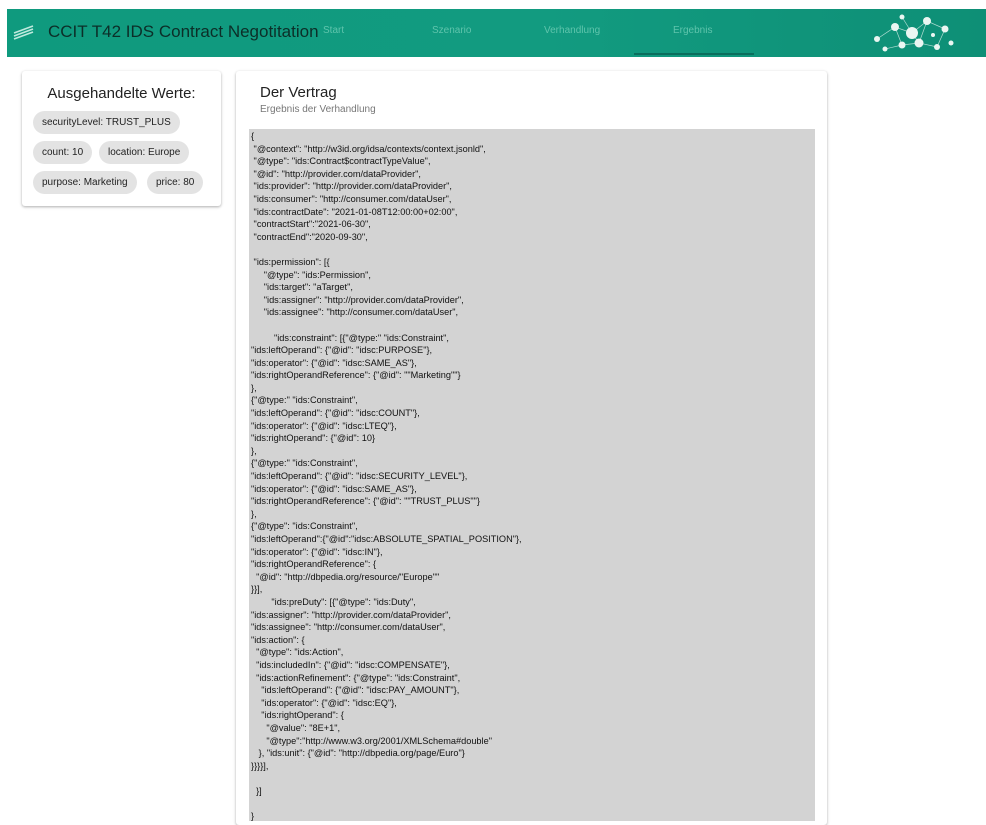  What do you see at coordinates (914, 33) in the screenshot?
I see `network-graphic` at bounding box center [914, 33].